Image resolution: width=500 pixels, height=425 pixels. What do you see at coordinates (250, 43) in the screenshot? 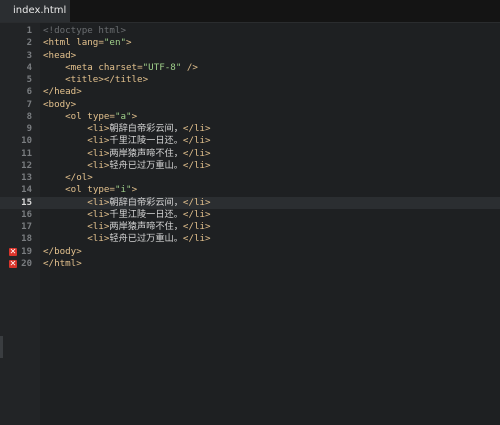
I see `code-line: 2 <html lang="en">` at bounding box center [250, 43].